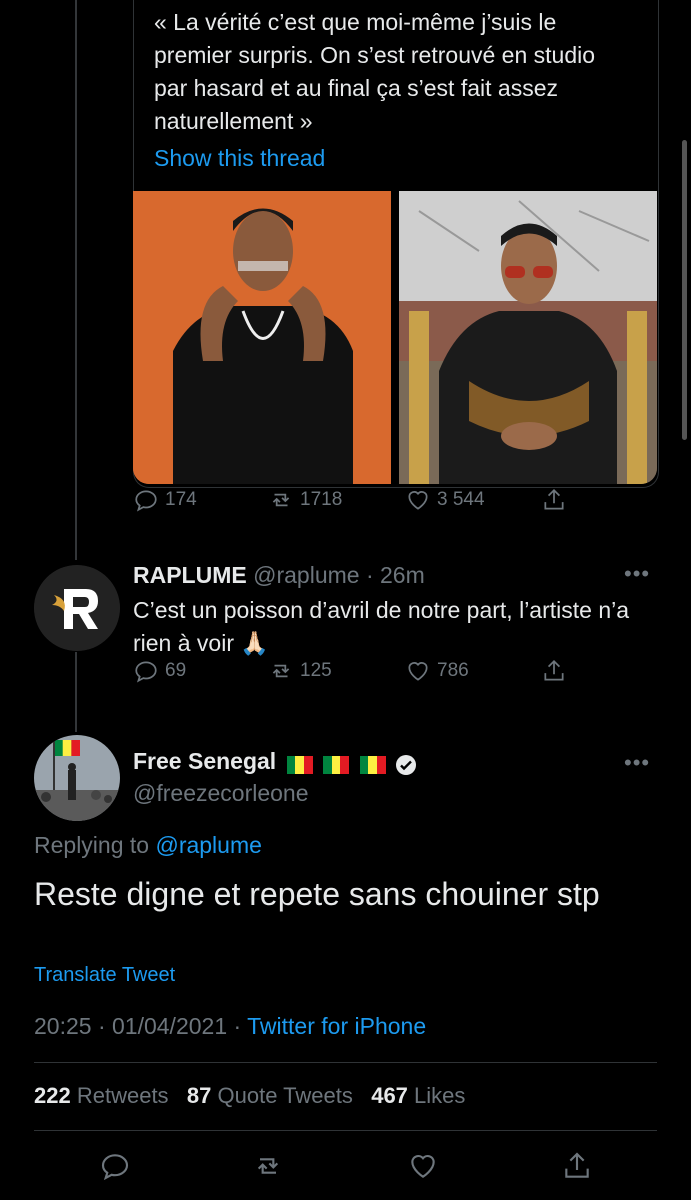 The height and width of the screenshot is (1200, 691). What do you see at coordinates (461, 499) in the screenshot?
I see `like-count: 3 544` at bounding box center [461, 499].